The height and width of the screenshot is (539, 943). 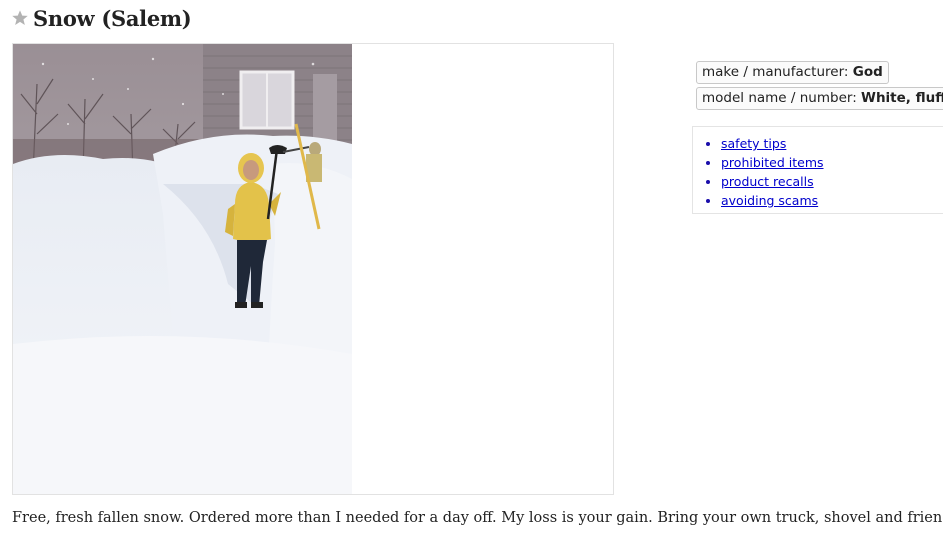 What do you see at coordinates (832, 181) in the screenshot?
I see `list-item: product recalls` at bounding box center [832, 181].